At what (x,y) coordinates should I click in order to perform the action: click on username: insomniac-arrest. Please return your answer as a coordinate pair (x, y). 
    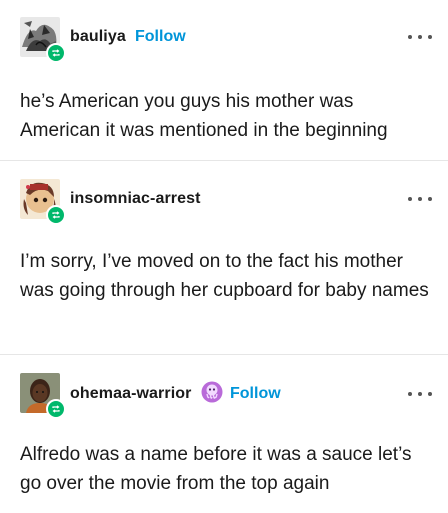
    Looking at the image, I should click on (135, 199).